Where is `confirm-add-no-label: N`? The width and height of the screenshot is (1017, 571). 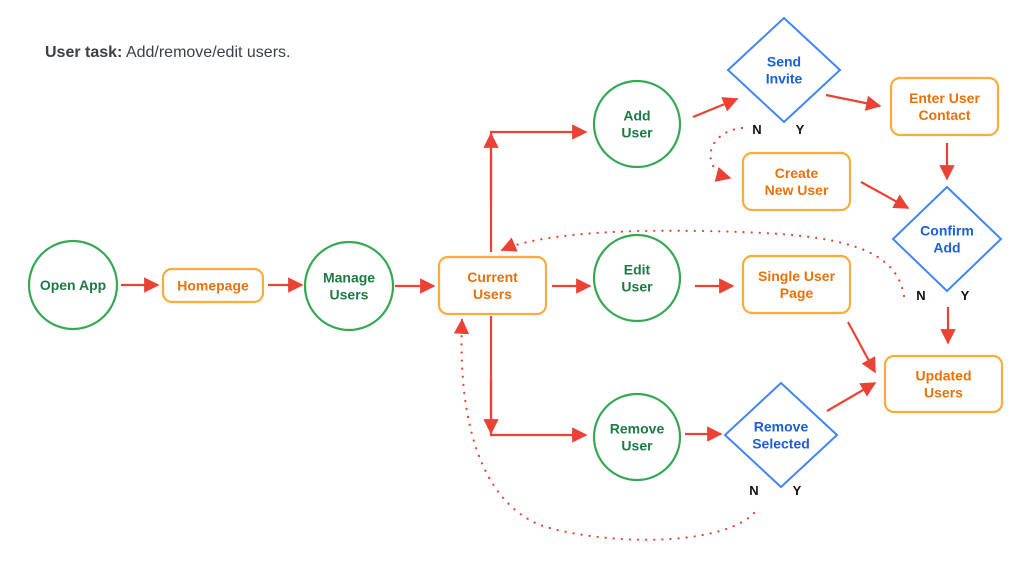 confirm-add-no-label: N is located at coordinates (920, 295).